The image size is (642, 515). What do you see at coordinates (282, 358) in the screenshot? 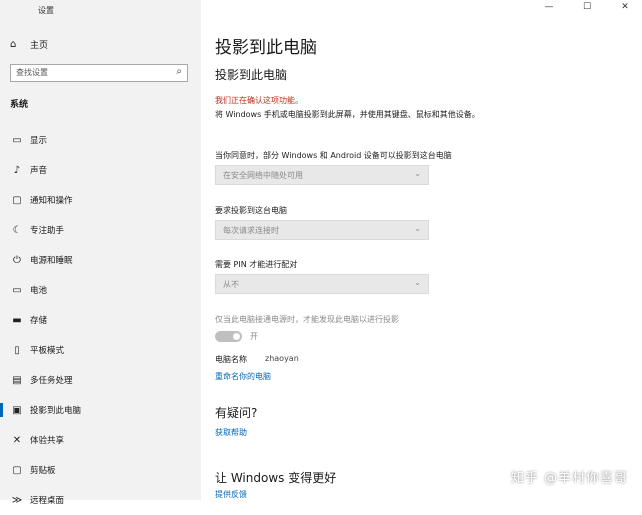
I see `pc-name-value: zhaoyan` at bounding box center [282, 358].